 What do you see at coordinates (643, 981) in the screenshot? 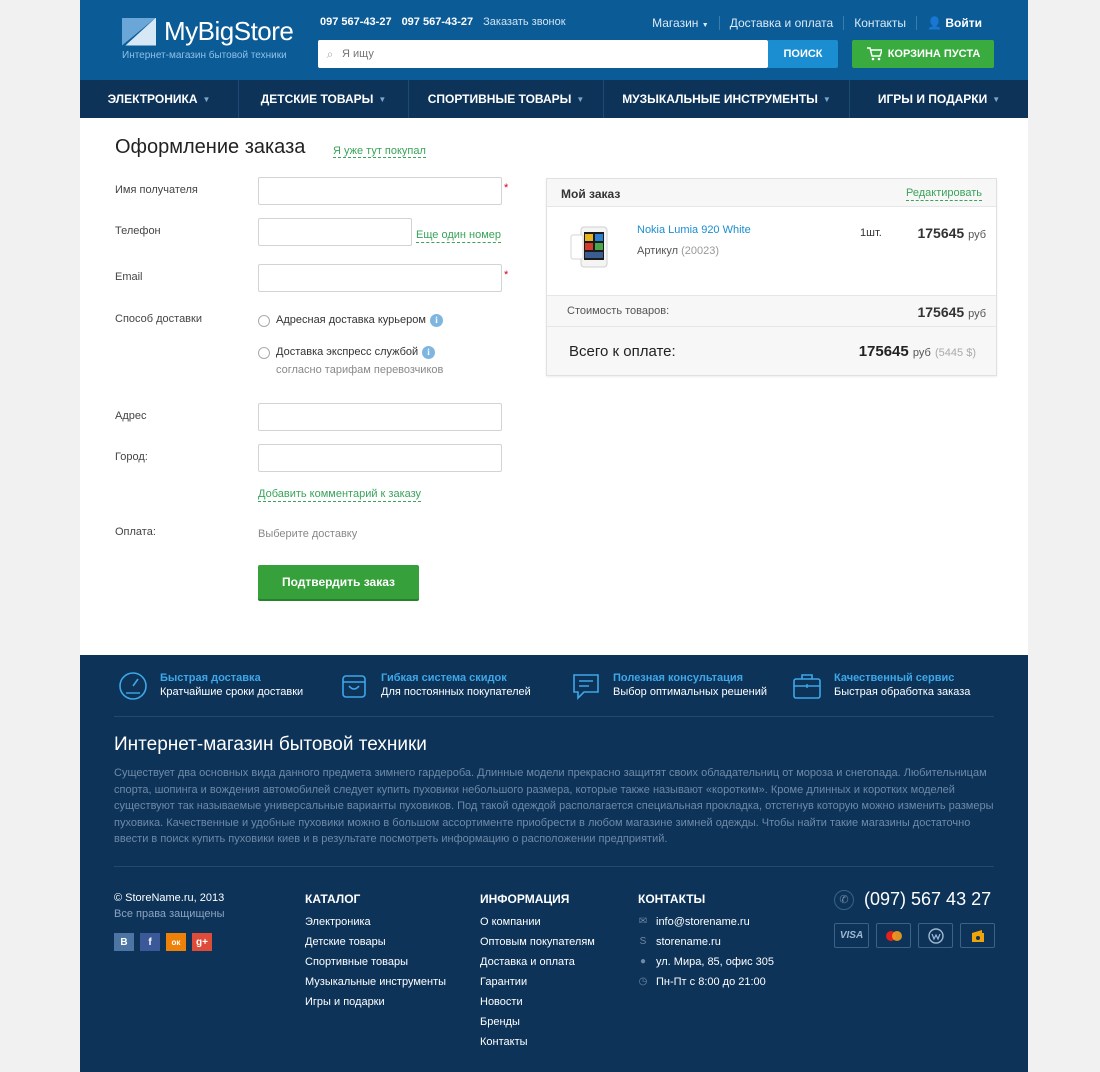
I see `clock-icon: ◷` at bounding box center [643, 981].